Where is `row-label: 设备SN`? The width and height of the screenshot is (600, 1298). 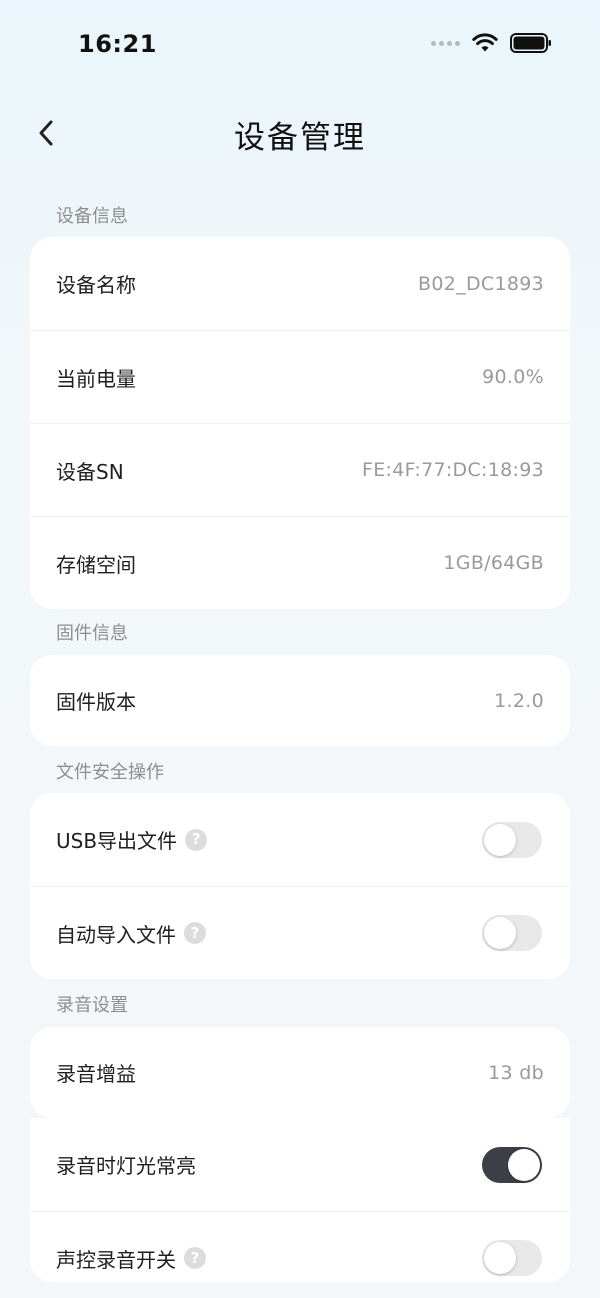 row-label: 设备SN is located at coordinates (90, 471).